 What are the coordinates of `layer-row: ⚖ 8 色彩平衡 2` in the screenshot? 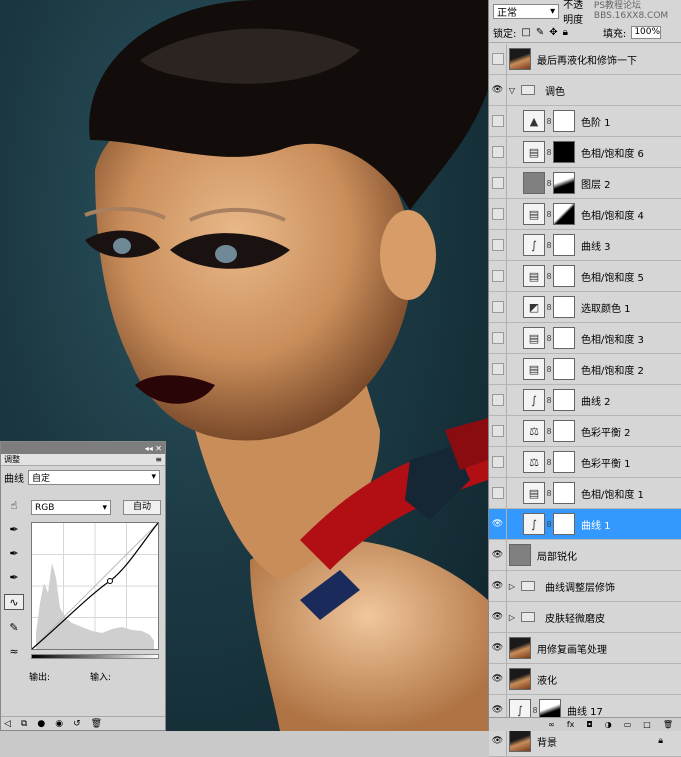 It's located at (585, 431).